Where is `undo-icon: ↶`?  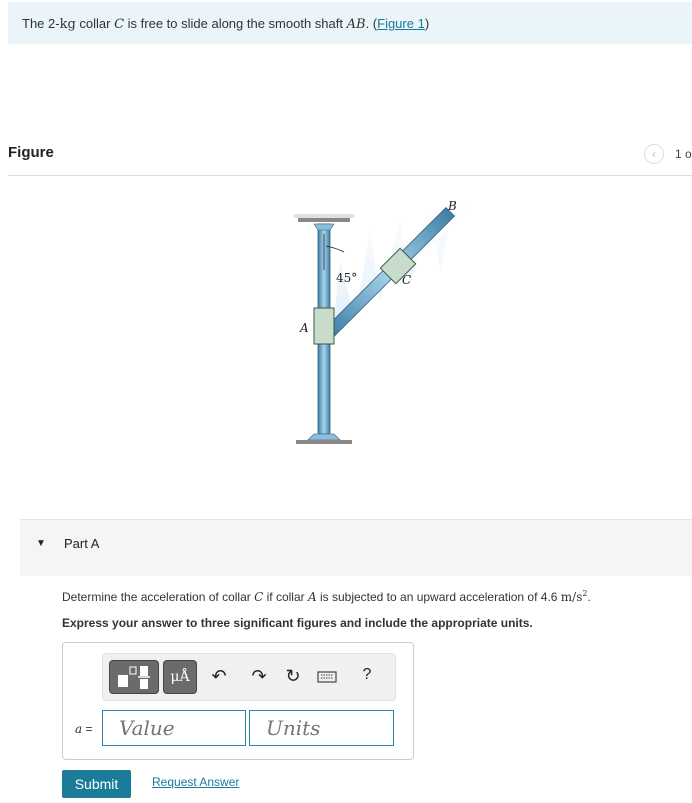
undo-icon: ↶ is located at coordinates (219, 676).